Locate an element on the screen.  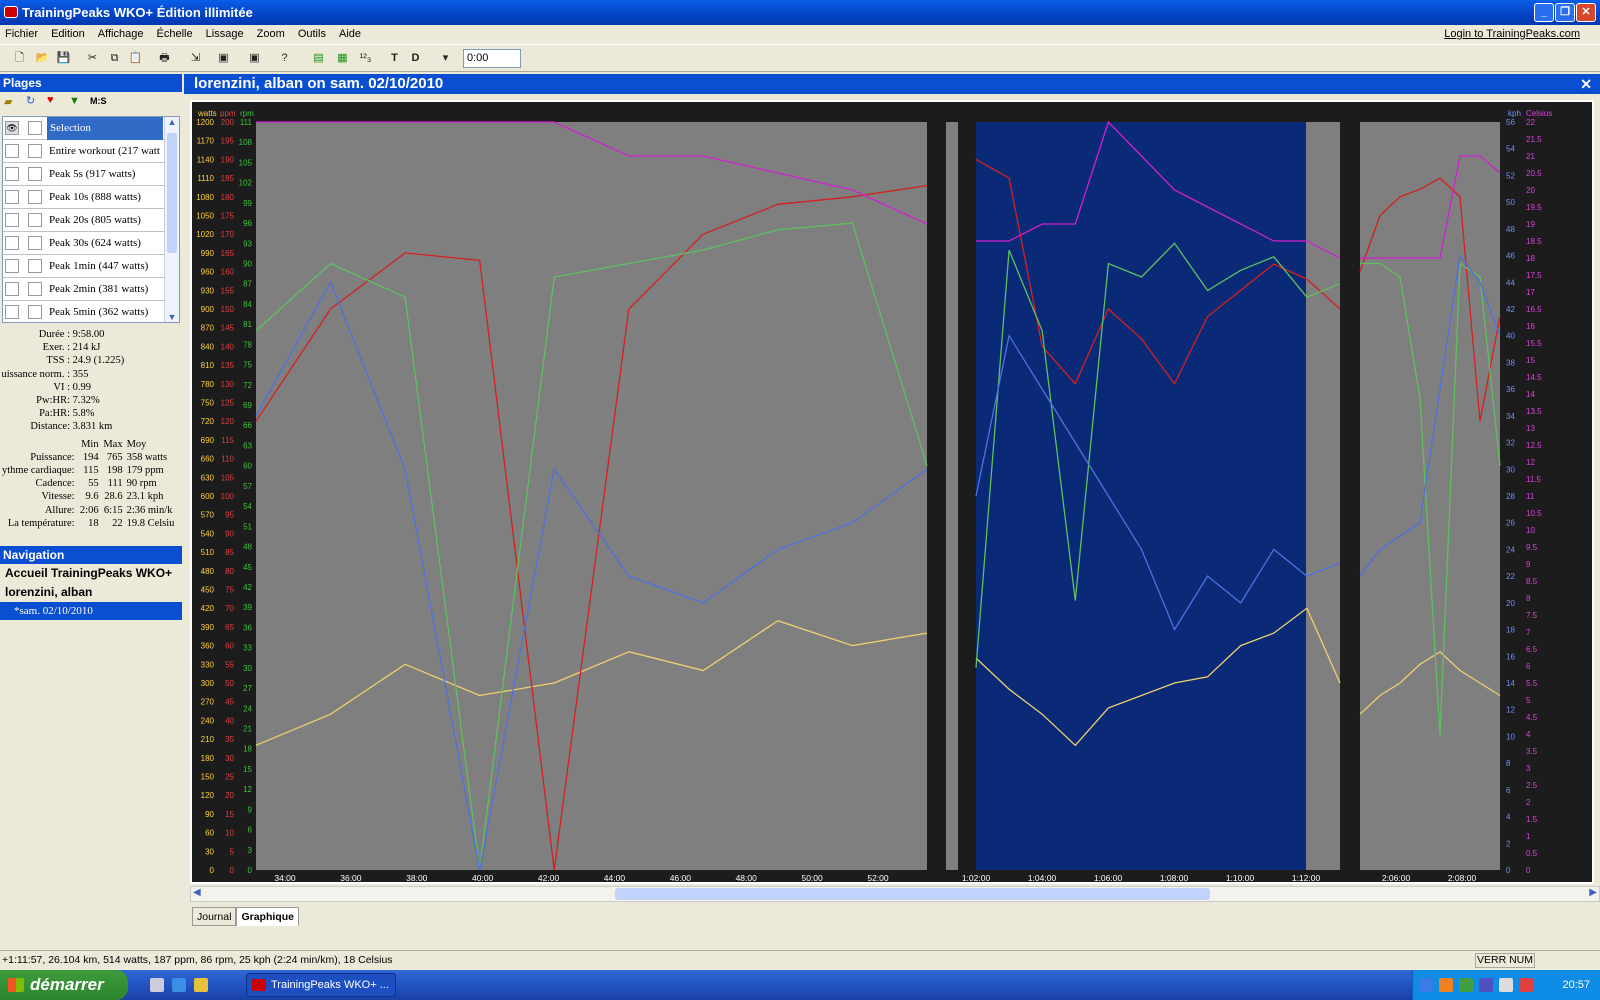
tick-label-watts: 870 is located at coordinates (208, 328).